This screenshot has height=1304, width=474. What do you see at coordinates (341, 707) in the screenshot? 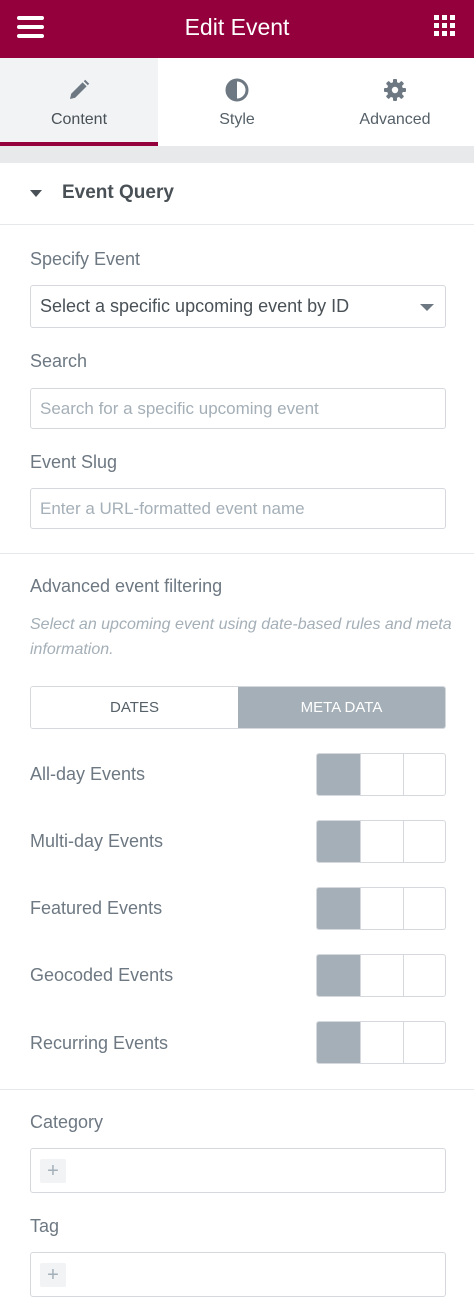
I see `meta-data-option: META DATA` at bounding box center [341, 707].